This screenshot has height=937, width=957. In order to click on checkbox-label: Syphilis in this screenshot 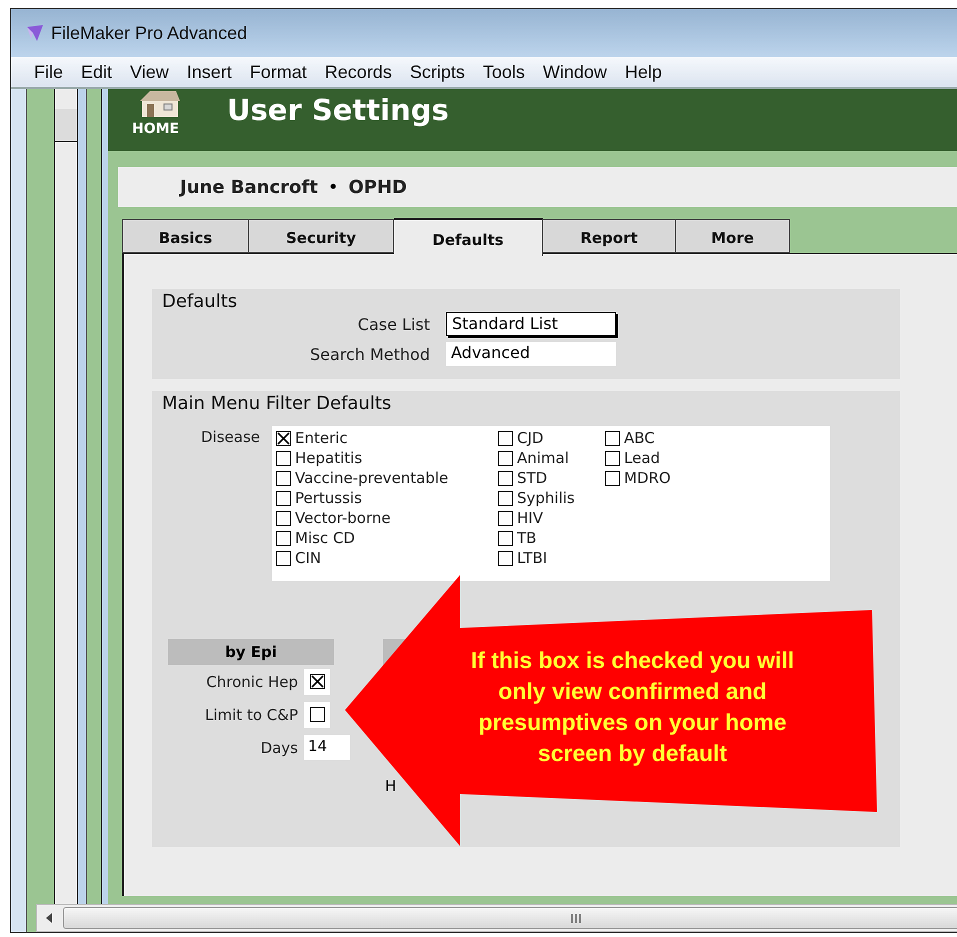, I will do `click(546, 498)`.